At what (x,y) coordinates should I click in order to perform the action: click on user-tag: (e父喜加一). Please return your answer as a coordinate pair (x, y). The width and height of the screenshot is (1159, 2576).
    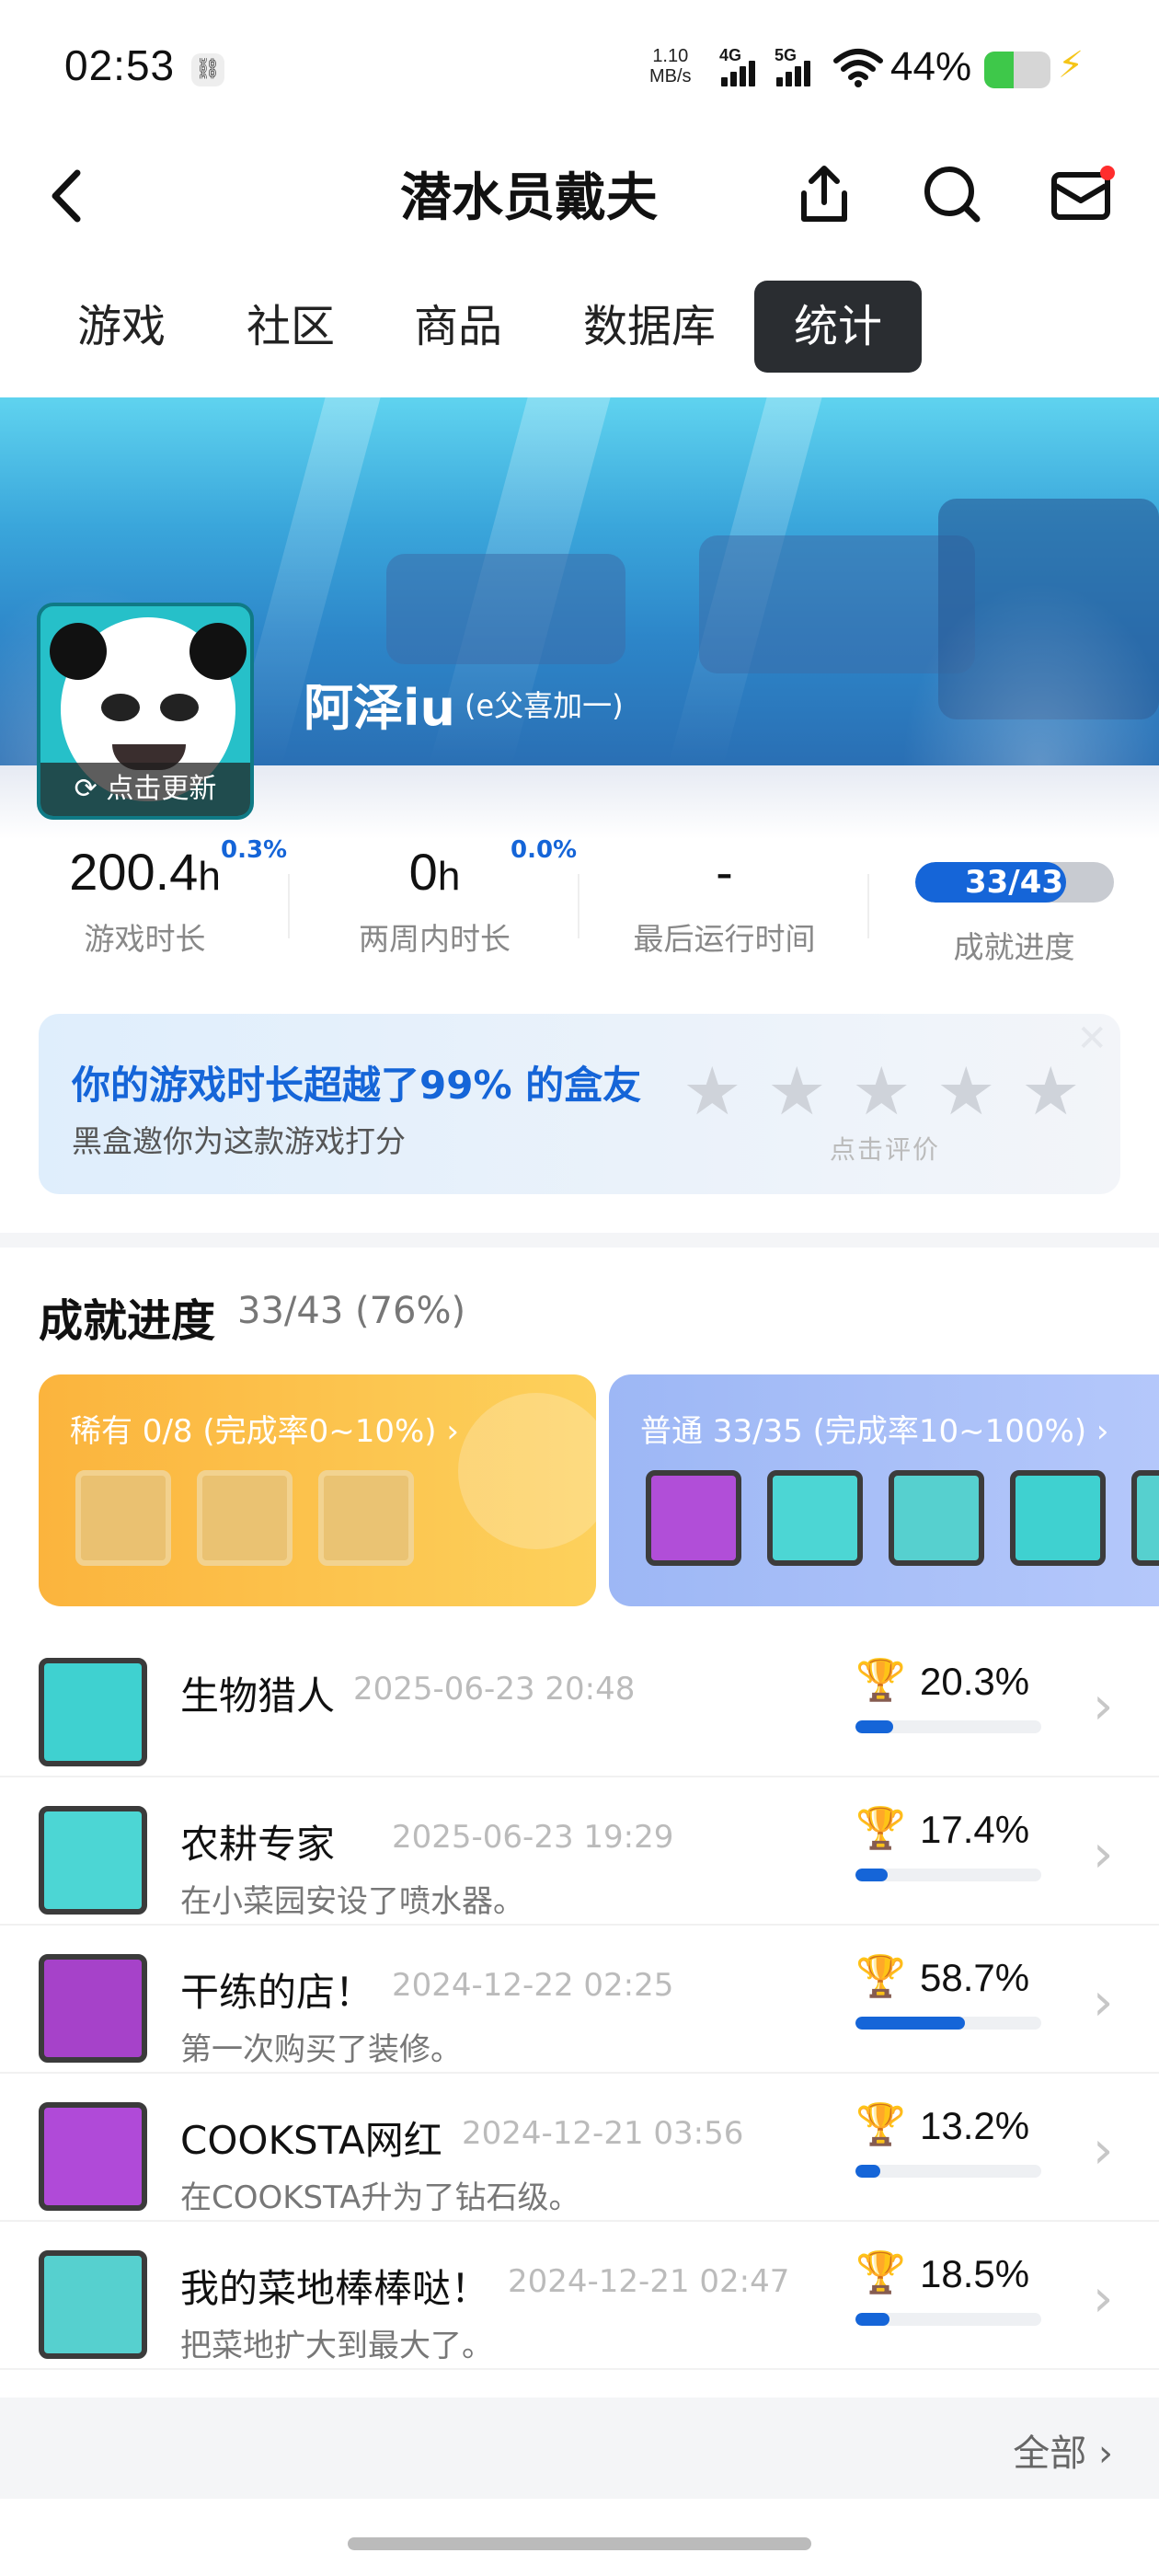
    Looking at the image, I should click on (544, 705).